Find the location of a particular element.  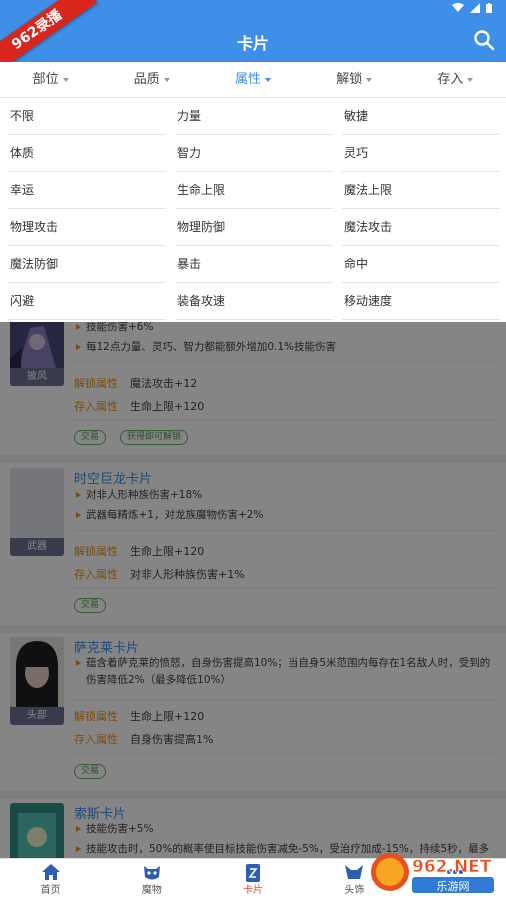

watermark-logo: 962.NET 乐游网 is located at coordinates (432, 873).